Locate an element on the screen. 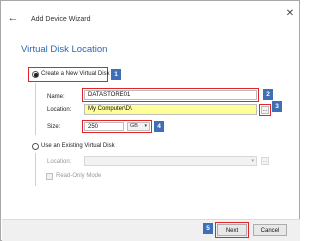 This screenshot has width=320, height=241. name-input: DATASTORE01 is located at coordinates (170, 95).